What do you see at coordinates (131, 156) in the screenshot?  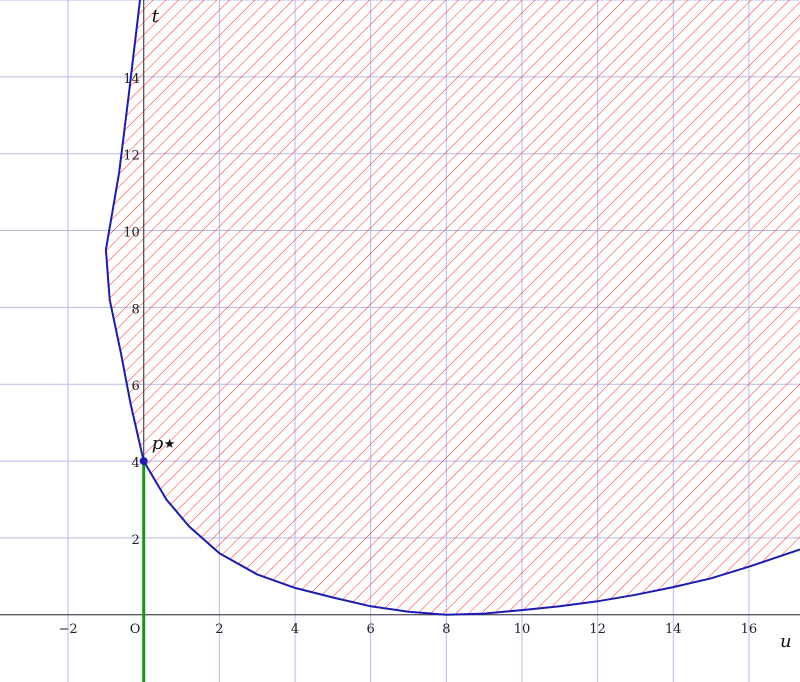 I see `y-tick-label: 12` at bounding box center [131, 156].